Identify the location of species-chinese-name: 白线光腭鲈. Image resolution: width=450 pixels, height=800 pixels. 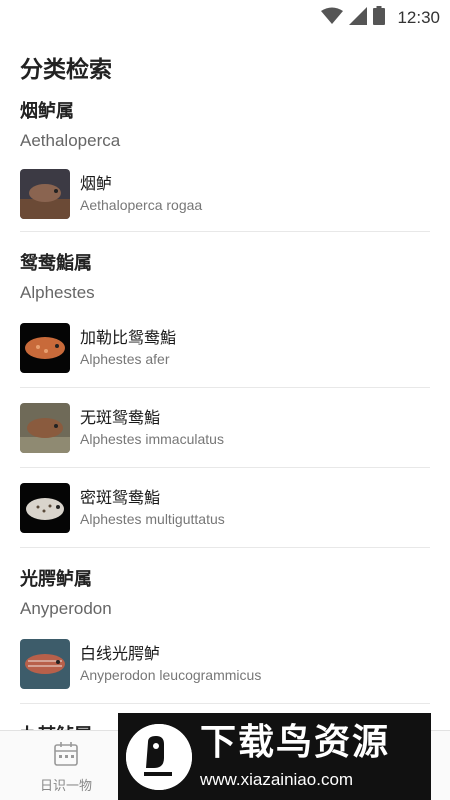
(120, 653).